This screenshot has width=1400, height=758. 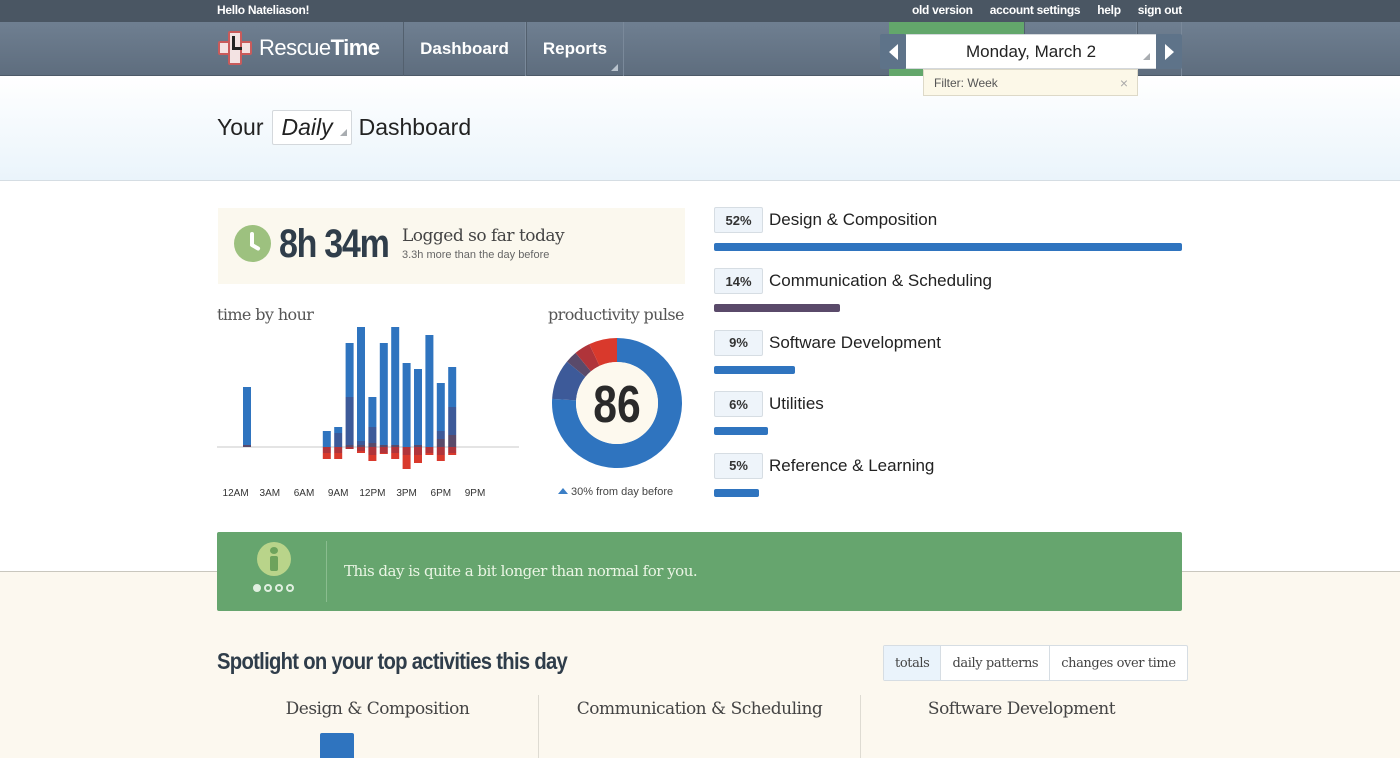 What do you see at coordinates (994, 663) in the screenshot?
I see `tab-daily-patterns: daily patterns` at bounding box center [994, 663].